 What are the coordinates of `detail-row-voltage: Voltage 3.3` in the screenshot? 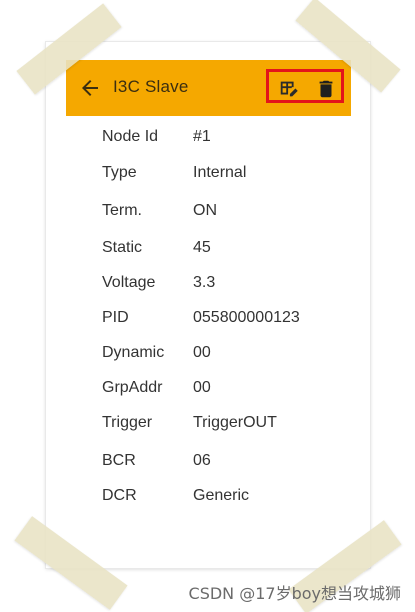 It's located at (208, 284).